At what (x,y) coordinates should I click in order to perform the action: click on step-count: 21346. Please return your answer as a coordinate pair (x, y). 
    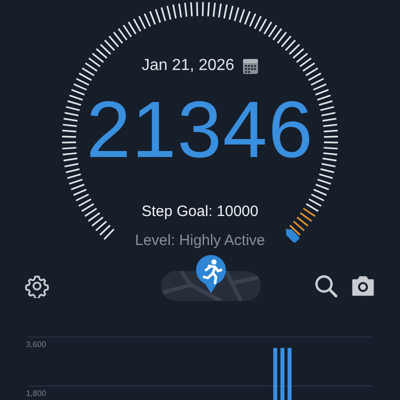
    Looking at the image, I should click on (200, 130).